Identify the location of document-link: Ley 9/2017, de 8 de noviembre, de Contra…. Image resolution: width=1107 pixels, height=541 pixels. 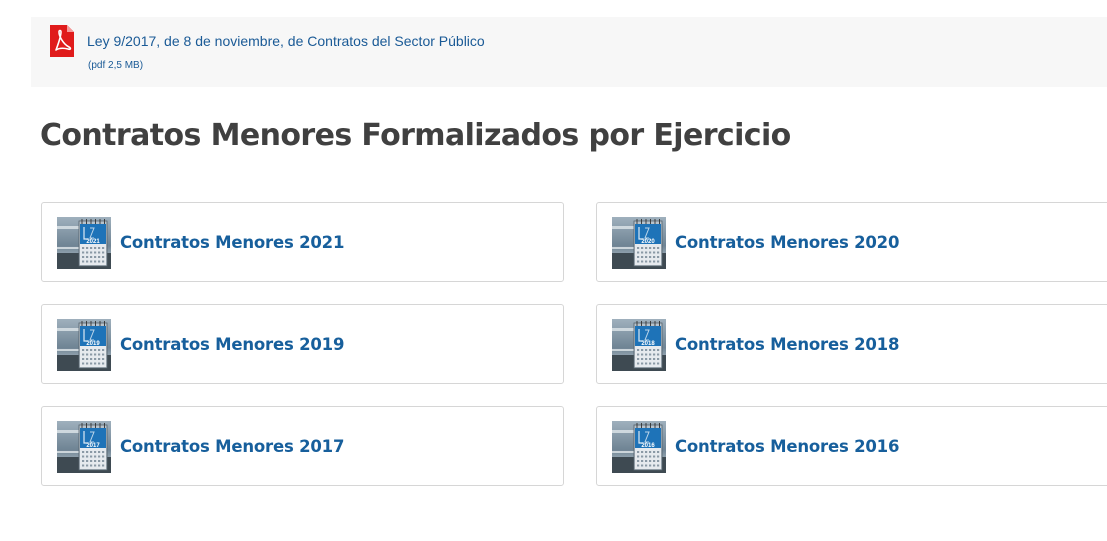
(286, 41).